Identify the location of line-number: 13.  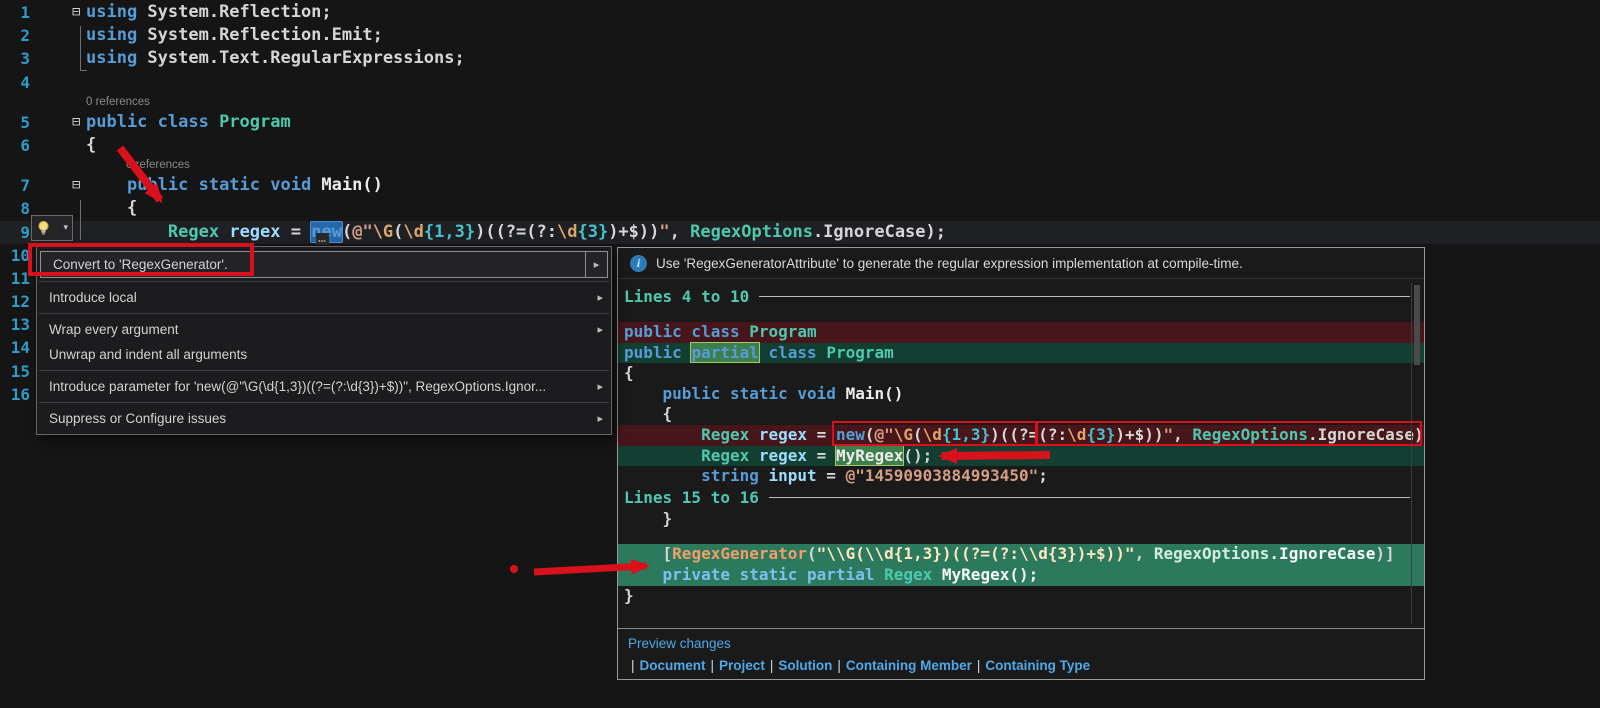
(20, 325).